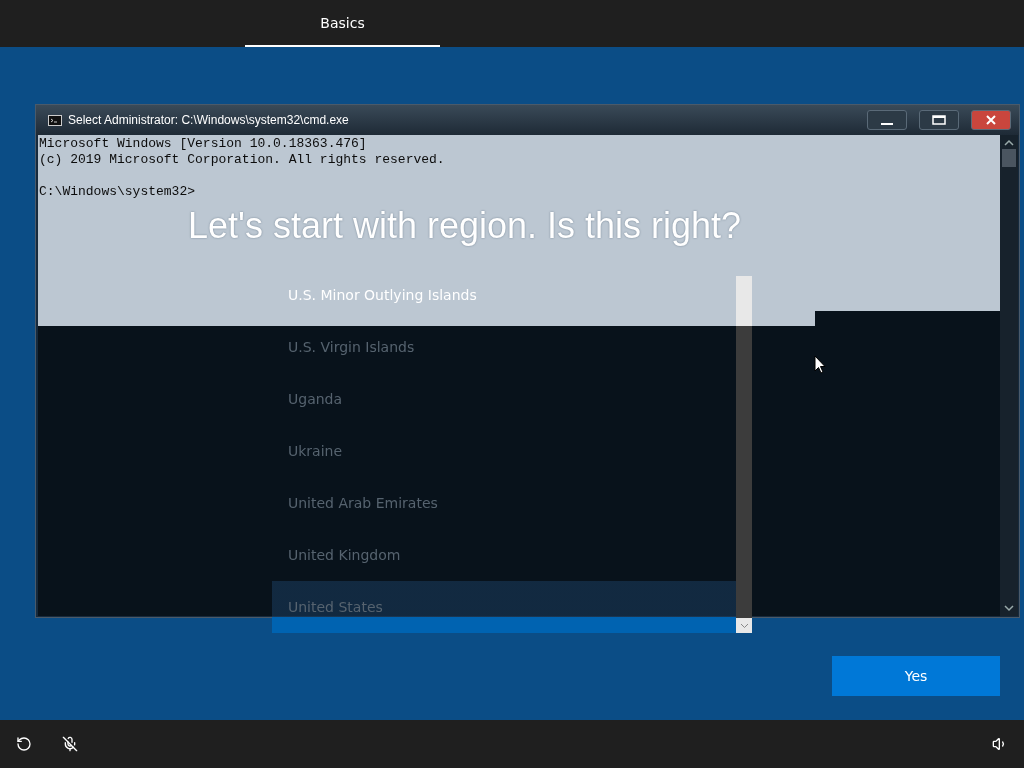 This screenshot has height=768, width=1024. What do you see at coordinates (465, 226) in the screenshot?
I see `page-heading: Let's start with region. Is this right?` at bounding box center [465, 226].